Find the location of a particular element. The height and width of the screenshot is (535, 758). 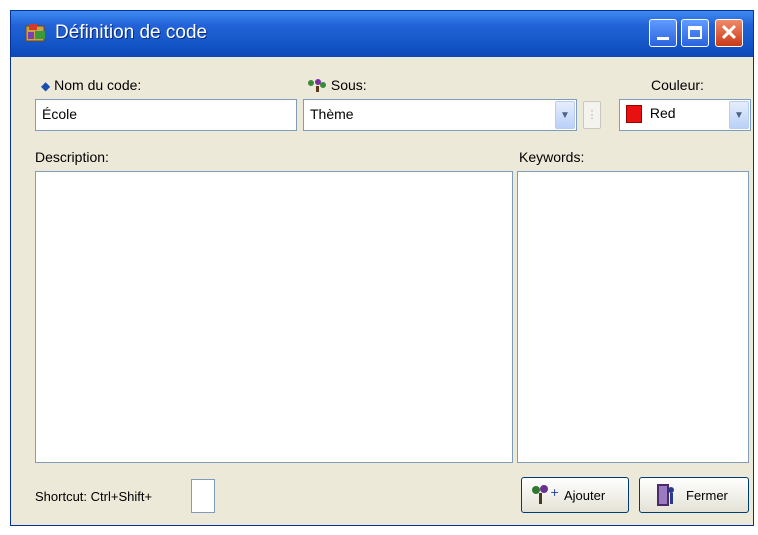

diamond-icon: ◆ is located at coordinates (46, 86).